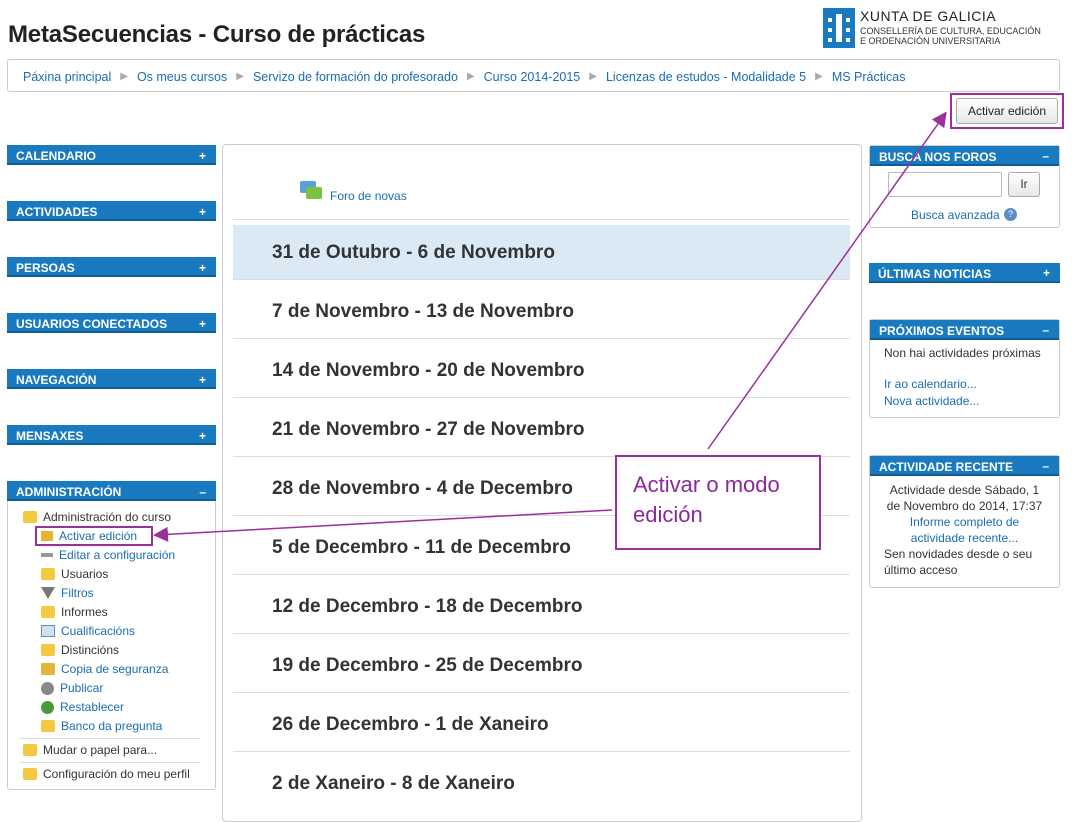  Describe the element at coordinates (383, 525) in the screenshot. I see `arrow-to-link` at that location.